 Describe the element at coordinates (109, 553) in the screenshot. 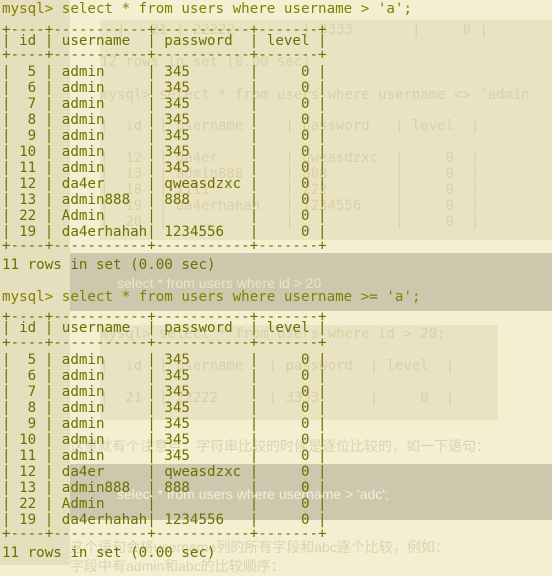

I see `result-footer-2: 11 rows in set (0.00 sec)` at that location.